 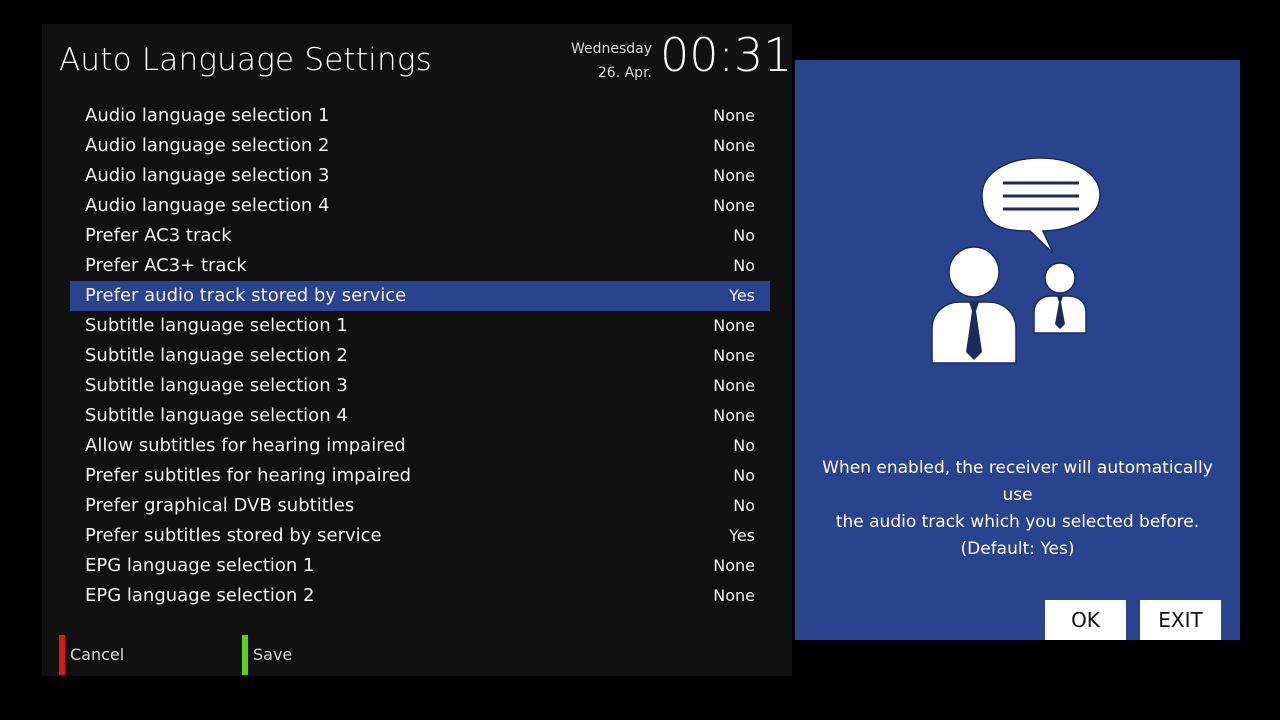 I want to click on setting-row: Audio language selection 4 None, so click(x=420, y=206).